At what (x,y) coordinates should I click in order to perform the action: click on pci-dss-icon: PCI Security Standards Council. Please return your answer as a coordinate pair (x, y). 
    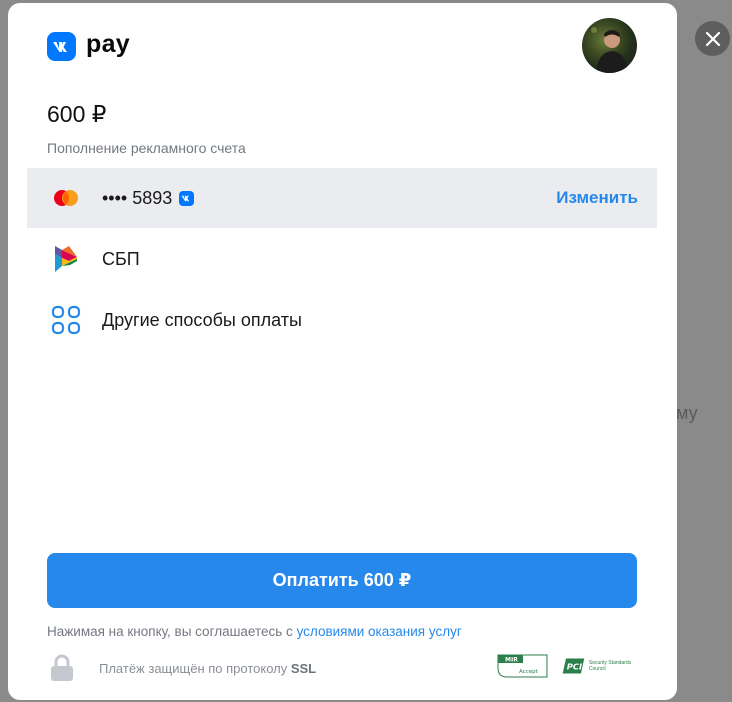
    Looking at the image, I should click on (600, 666).